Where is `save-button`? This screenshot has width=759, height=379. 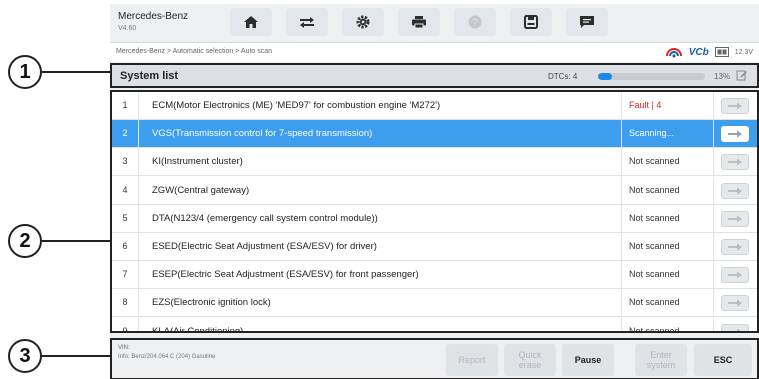
save-button is located at coordinates (531, 22).